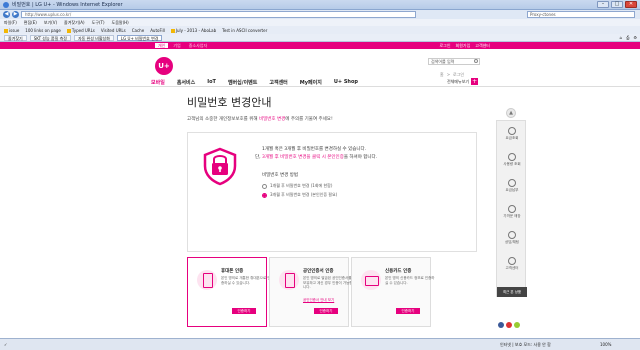  What do you see at coordinates (603, 4) in the screenshot?
I see `minimize-button: –` at bounding box center [603, 4].